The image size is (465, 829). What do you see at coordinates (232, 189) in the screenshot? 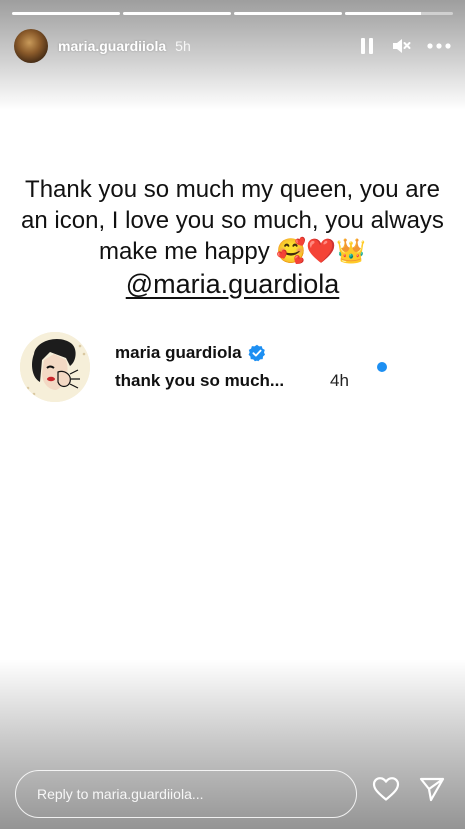
I see `caption-line: Thank you so much my queen, you are` at bounding box center [232, 189].